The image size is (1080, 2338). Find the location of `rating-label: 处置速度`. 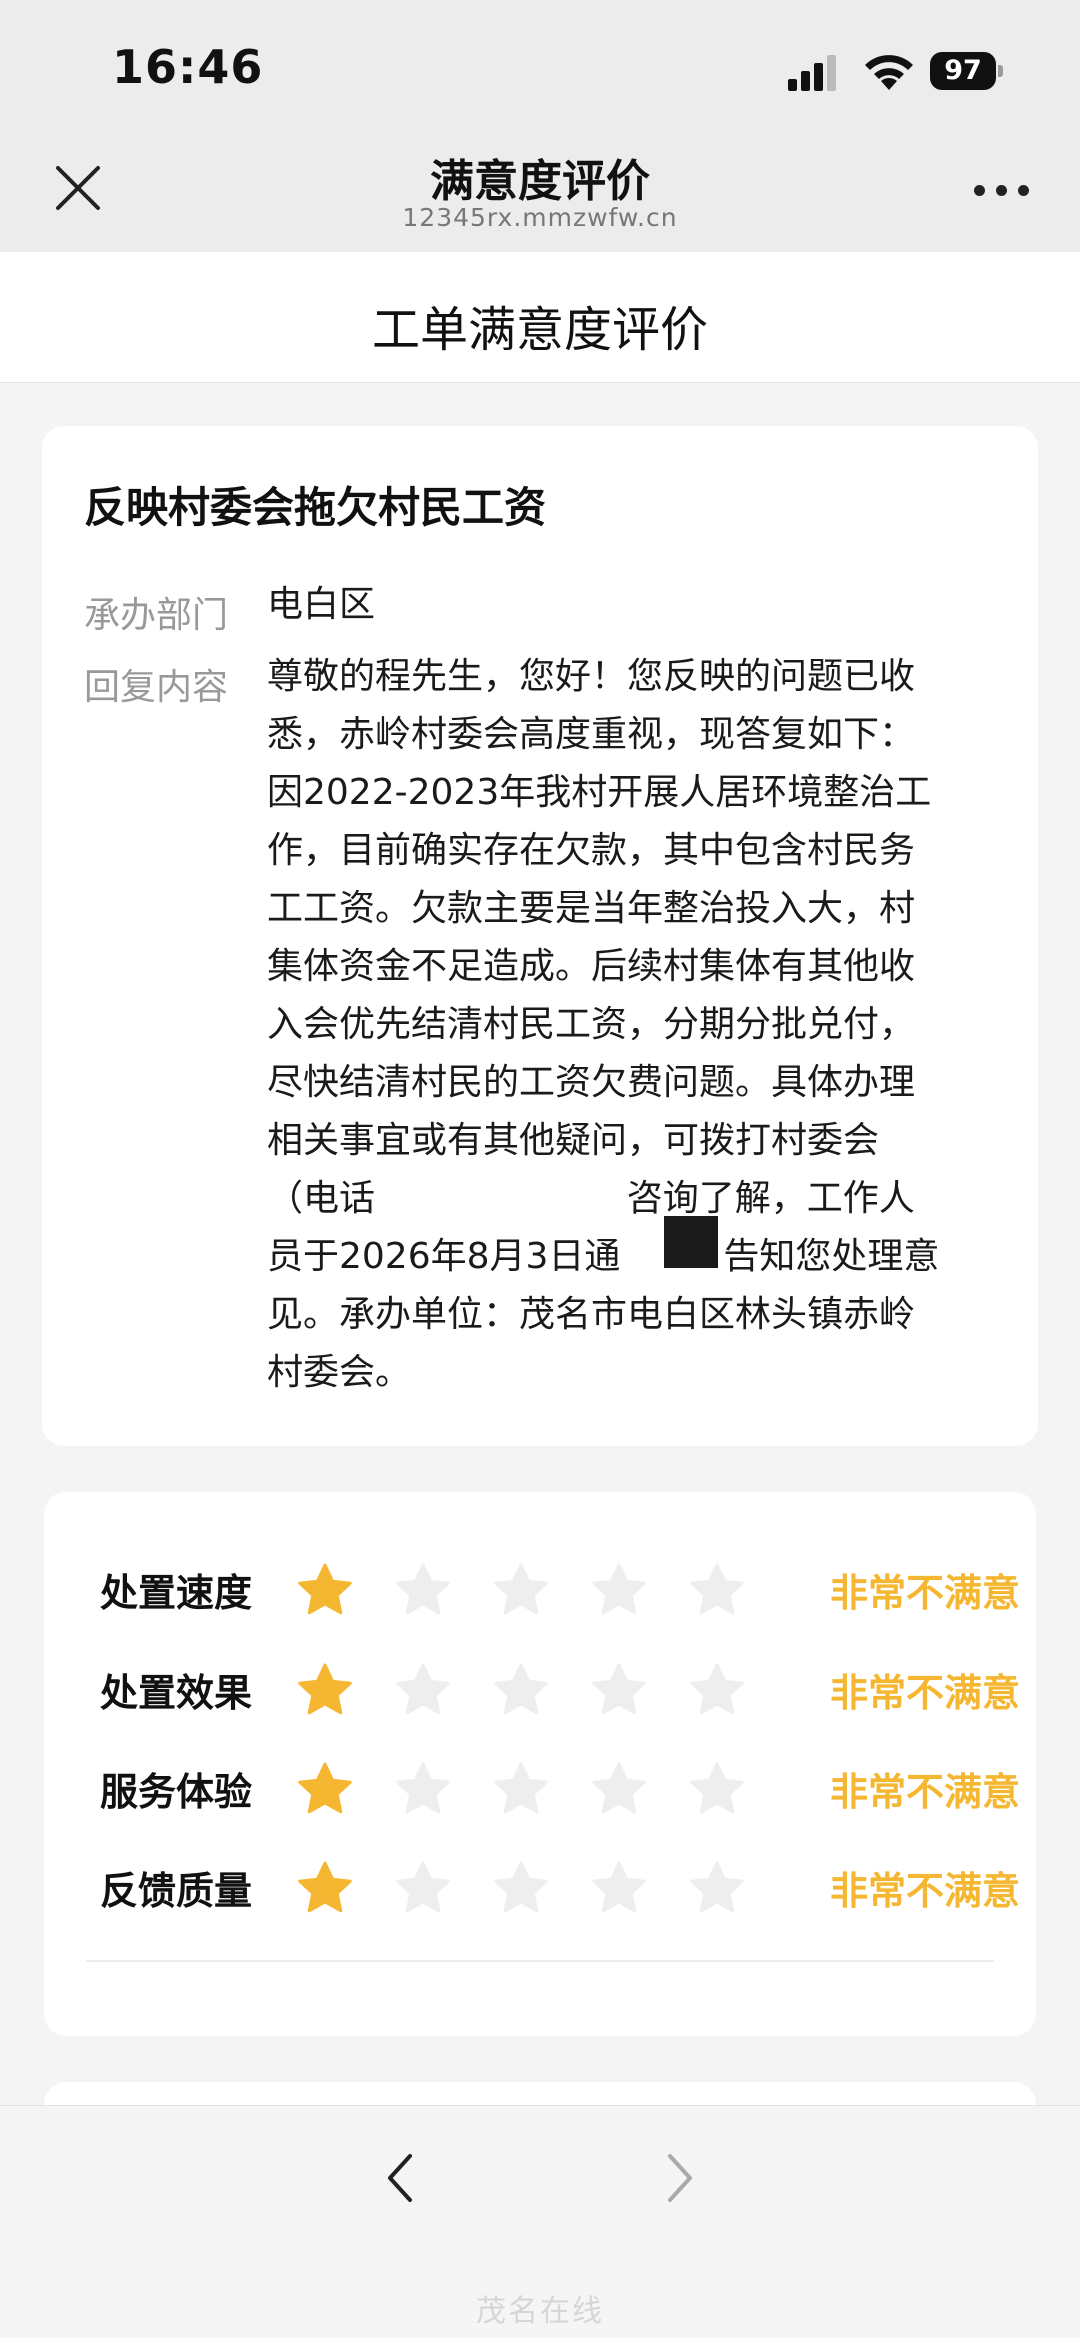

rating-label: 处置速度 is located at coordinates (176, 1593).